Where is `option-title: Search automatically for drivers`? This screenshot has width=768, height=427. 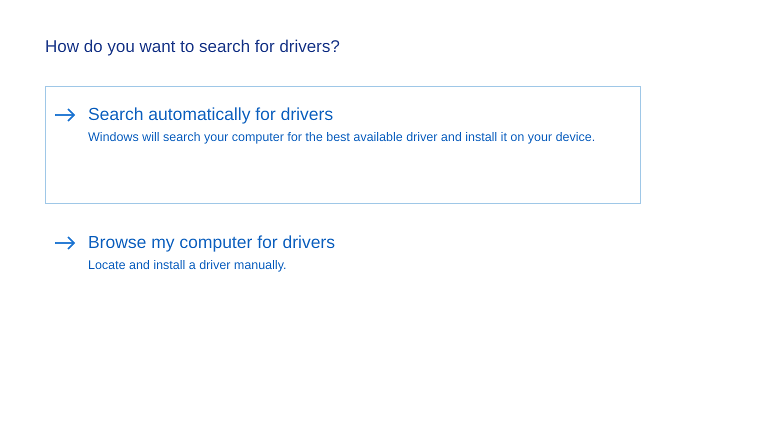 option-title: Search automatically for drivers is located at coordinates (211, 114).